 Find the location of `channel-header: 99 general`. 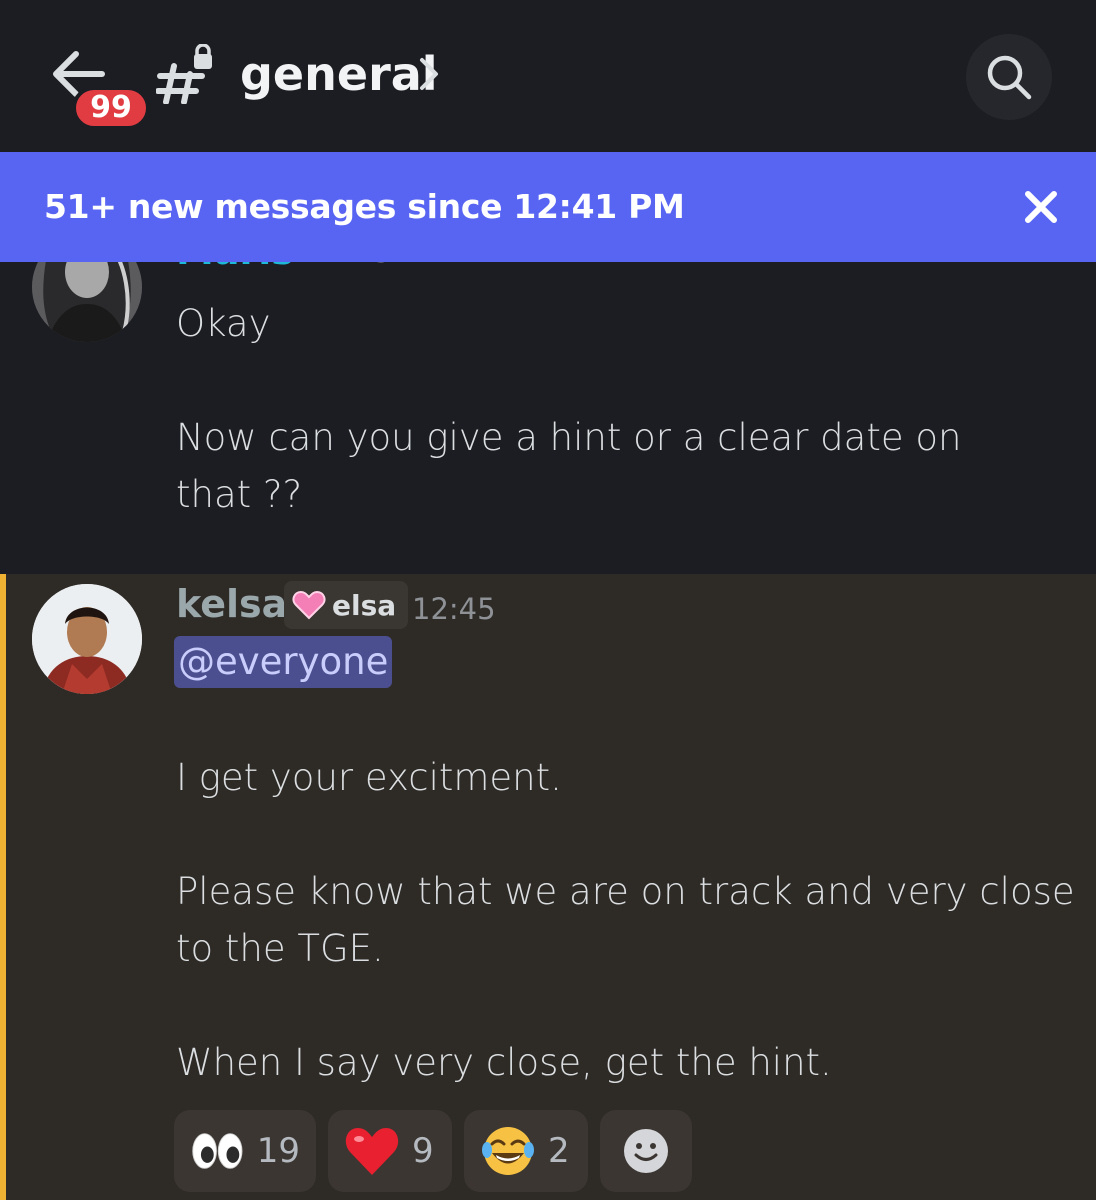

channel-header: 99 general is located at coordinates (548, 76).